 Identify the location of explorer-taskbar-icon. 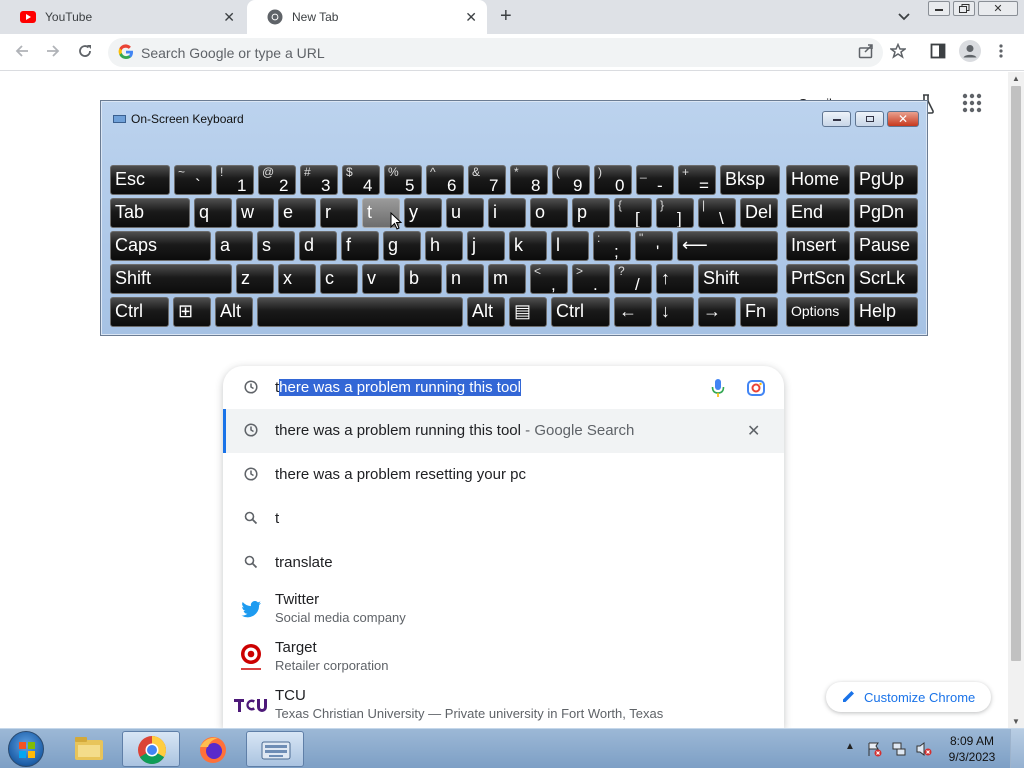
(89, 749).